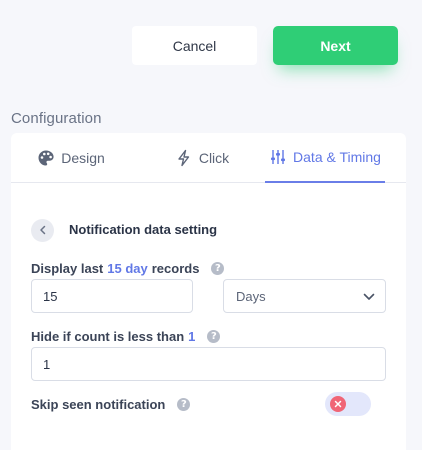  I want to click on display-last-label: Display last 15 day records ?, so click(128, 268).